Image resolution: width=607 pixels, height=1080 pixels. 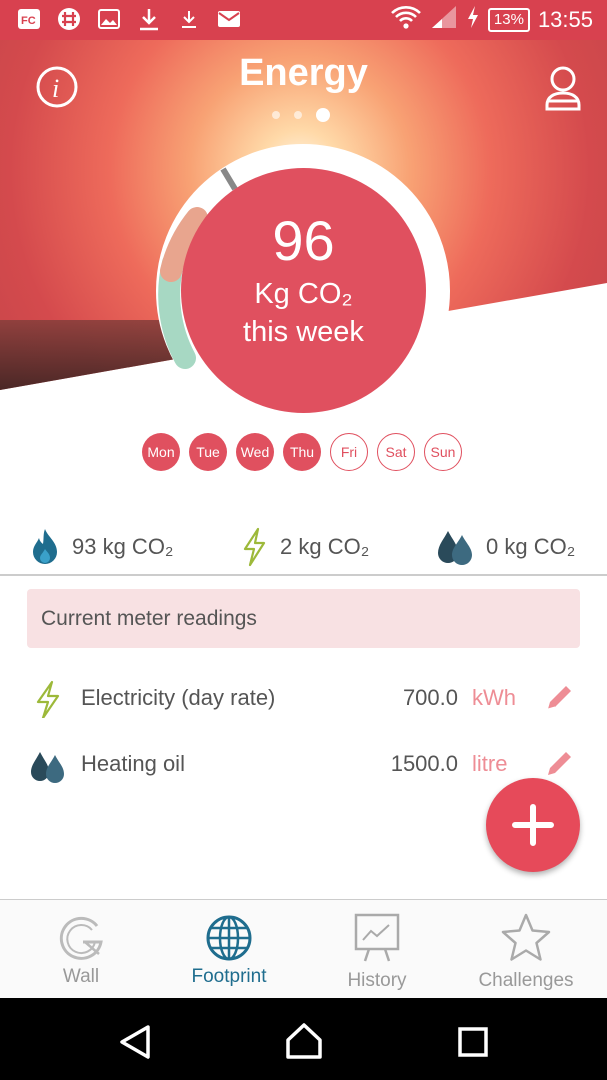 What do you see at coordinates (189, 19) in the screenshot?
I see `download-small-icon` at bounding box center [189, 19].